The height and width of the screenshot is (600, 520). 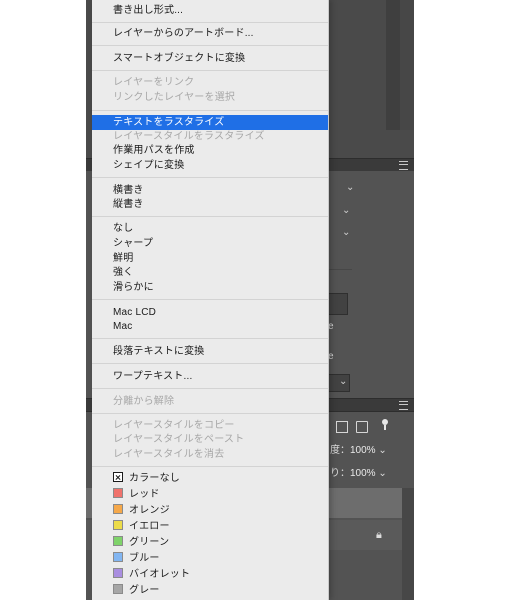 What do you see at coordinates (210, 351) in the screenshot?
I see `menu-item-convert-to-paragraph-text: 段落テキストに変換` at bounding box center [210, 351].